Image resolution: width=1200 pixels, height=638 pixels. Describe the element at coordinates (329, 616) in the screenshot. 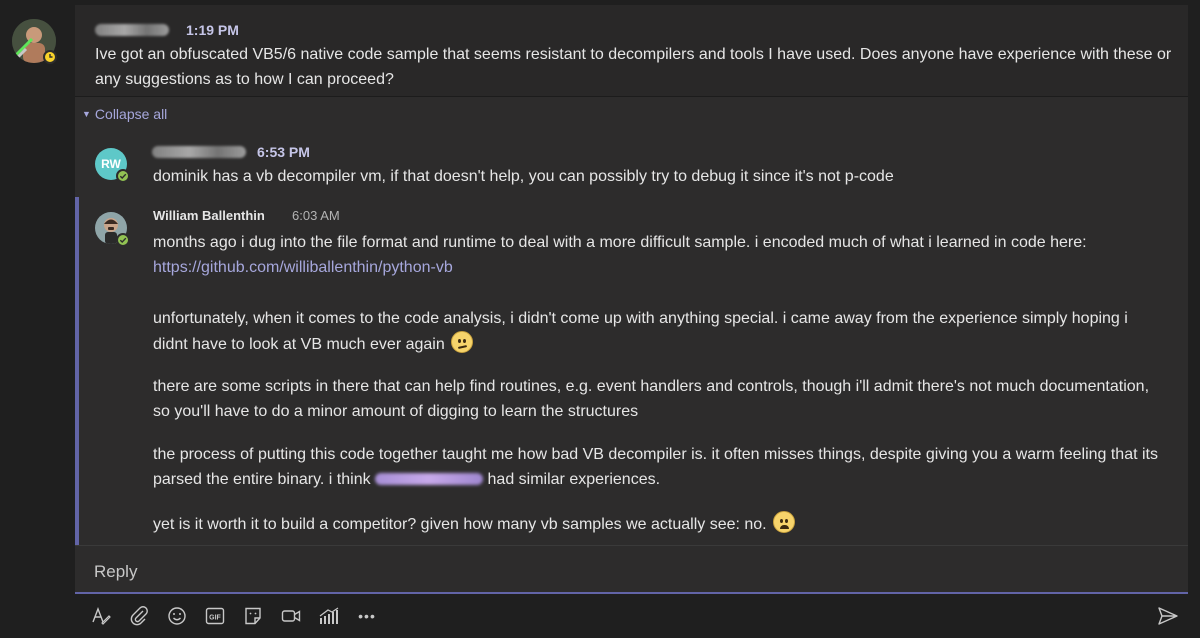

I see `praise-icon` at that location.